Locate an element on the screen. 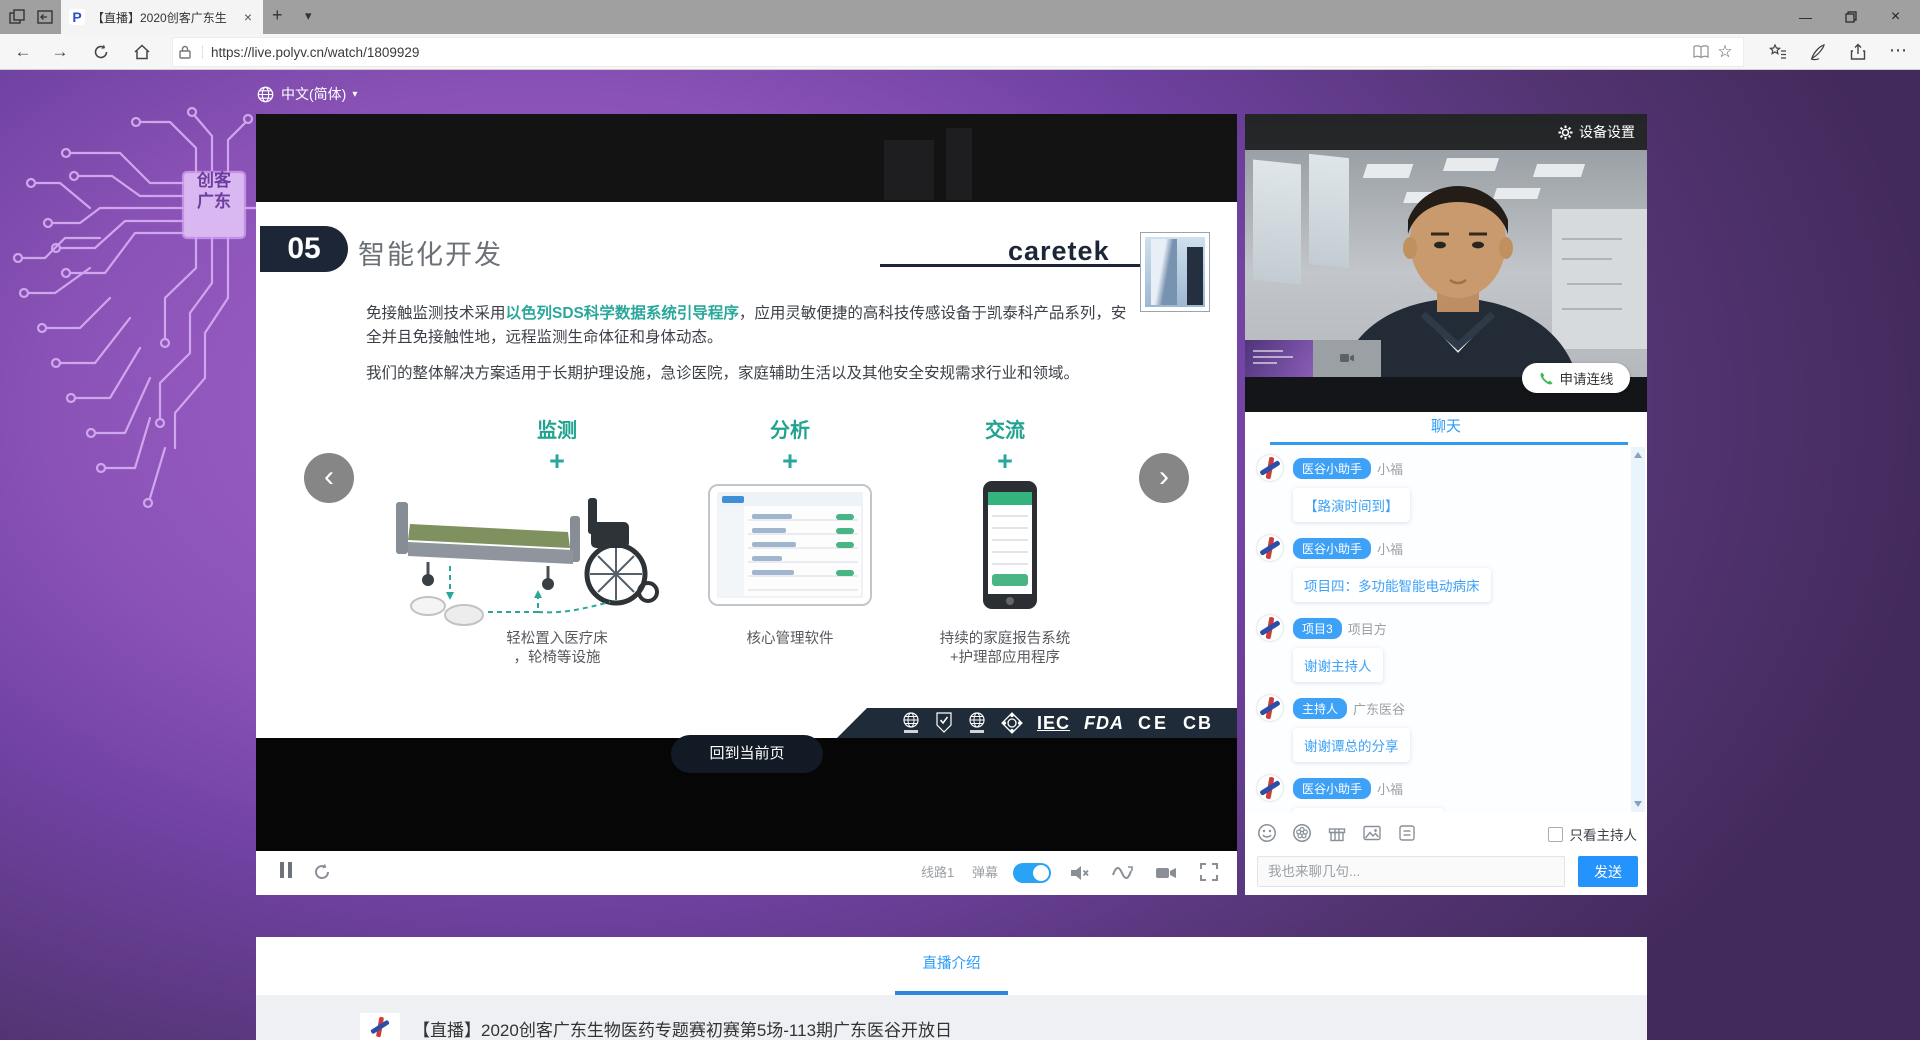 The width and height of the screenshot is (1920, 1040). tab-preview-icon is located at coordinates (17, 17).